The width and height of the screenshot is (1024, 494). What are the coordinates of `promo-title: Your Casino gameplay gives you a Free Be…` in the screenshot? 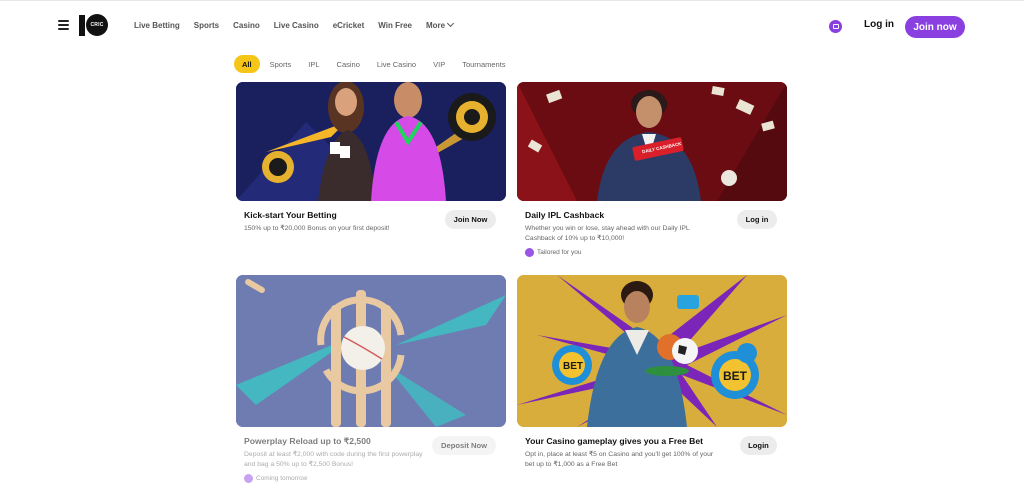 It's located at (614, 441).